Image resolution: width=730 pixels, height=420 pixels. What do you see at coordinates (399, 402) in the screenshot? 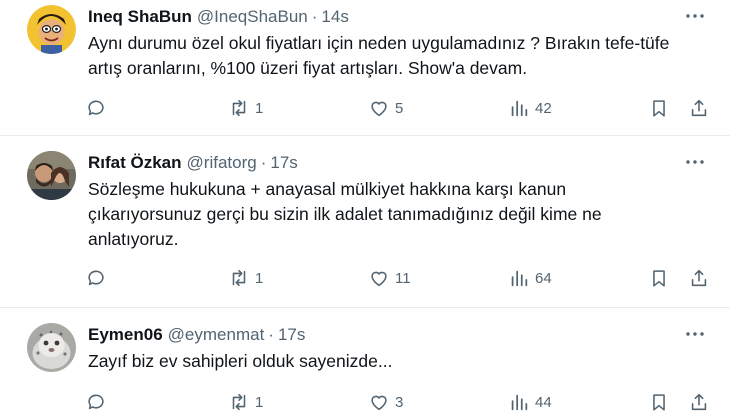
I see `like-count: 3` at bounding box center [399, 402].